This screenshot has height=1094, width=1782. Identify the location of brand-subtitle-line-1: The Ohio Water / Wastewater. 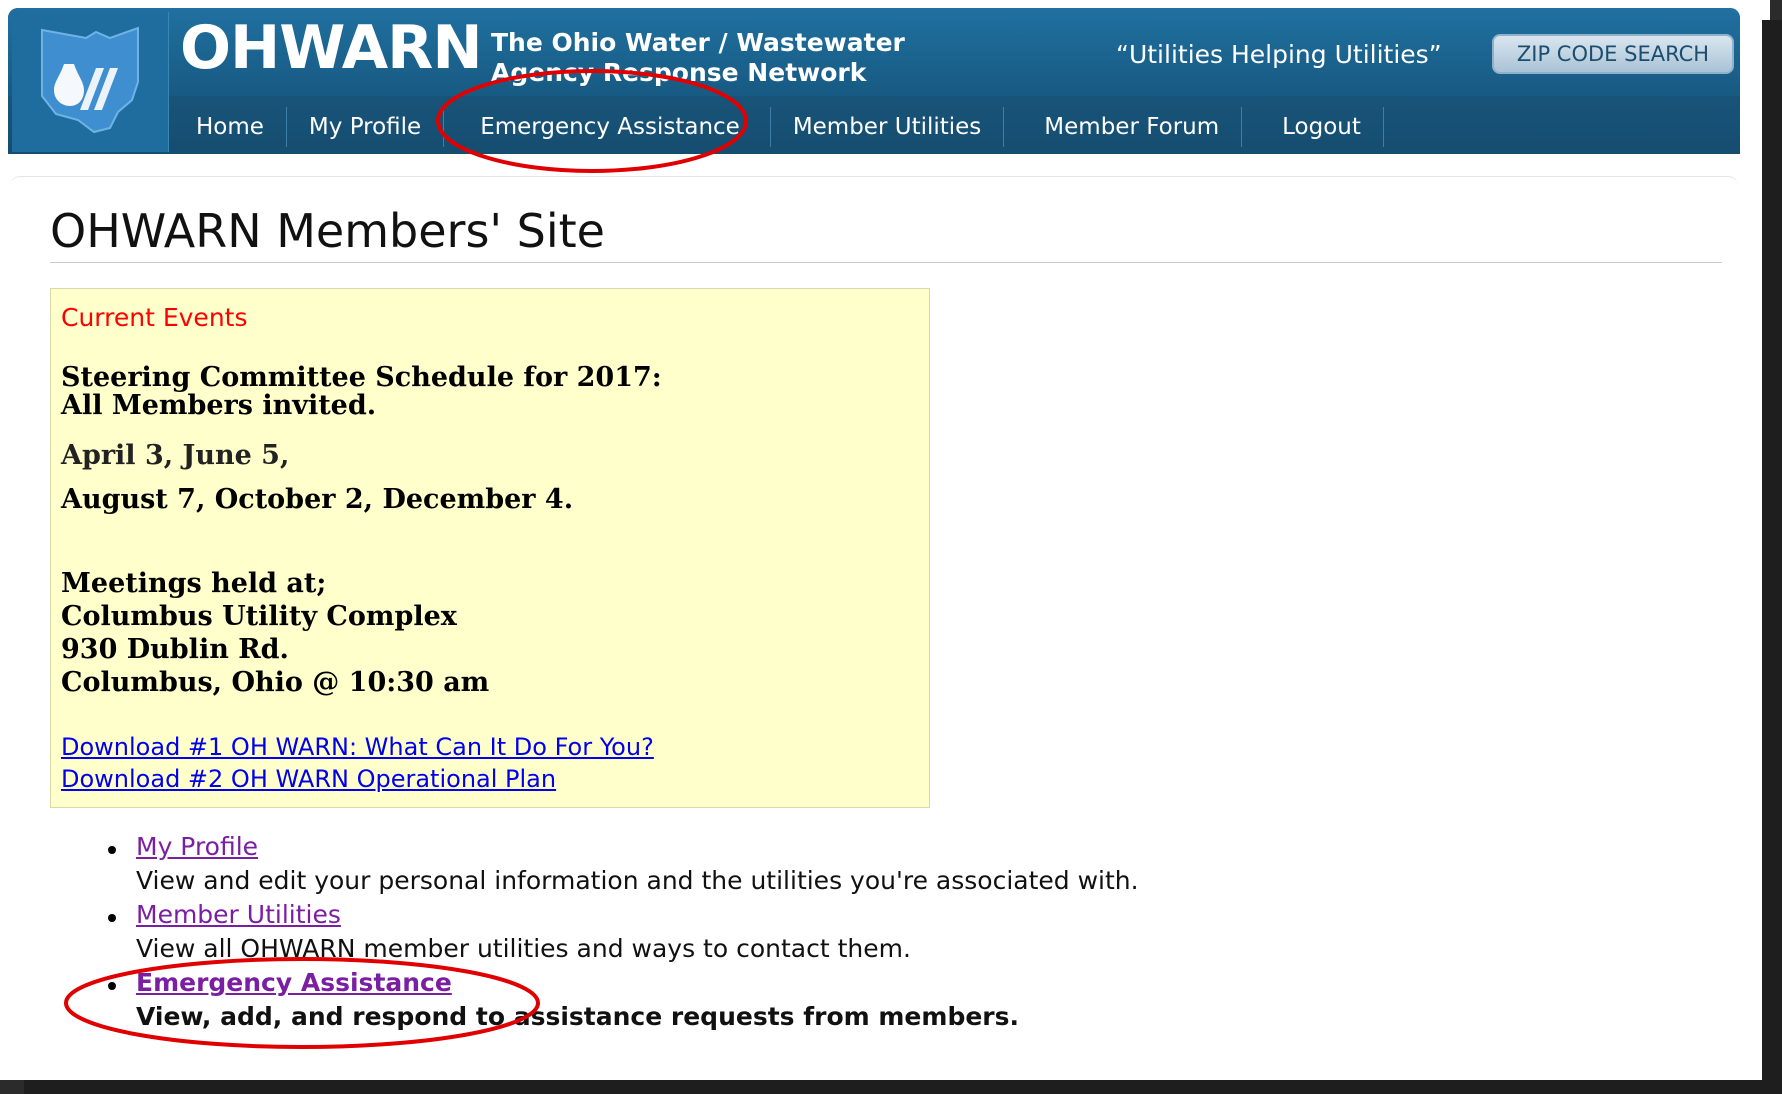
(698, 42).